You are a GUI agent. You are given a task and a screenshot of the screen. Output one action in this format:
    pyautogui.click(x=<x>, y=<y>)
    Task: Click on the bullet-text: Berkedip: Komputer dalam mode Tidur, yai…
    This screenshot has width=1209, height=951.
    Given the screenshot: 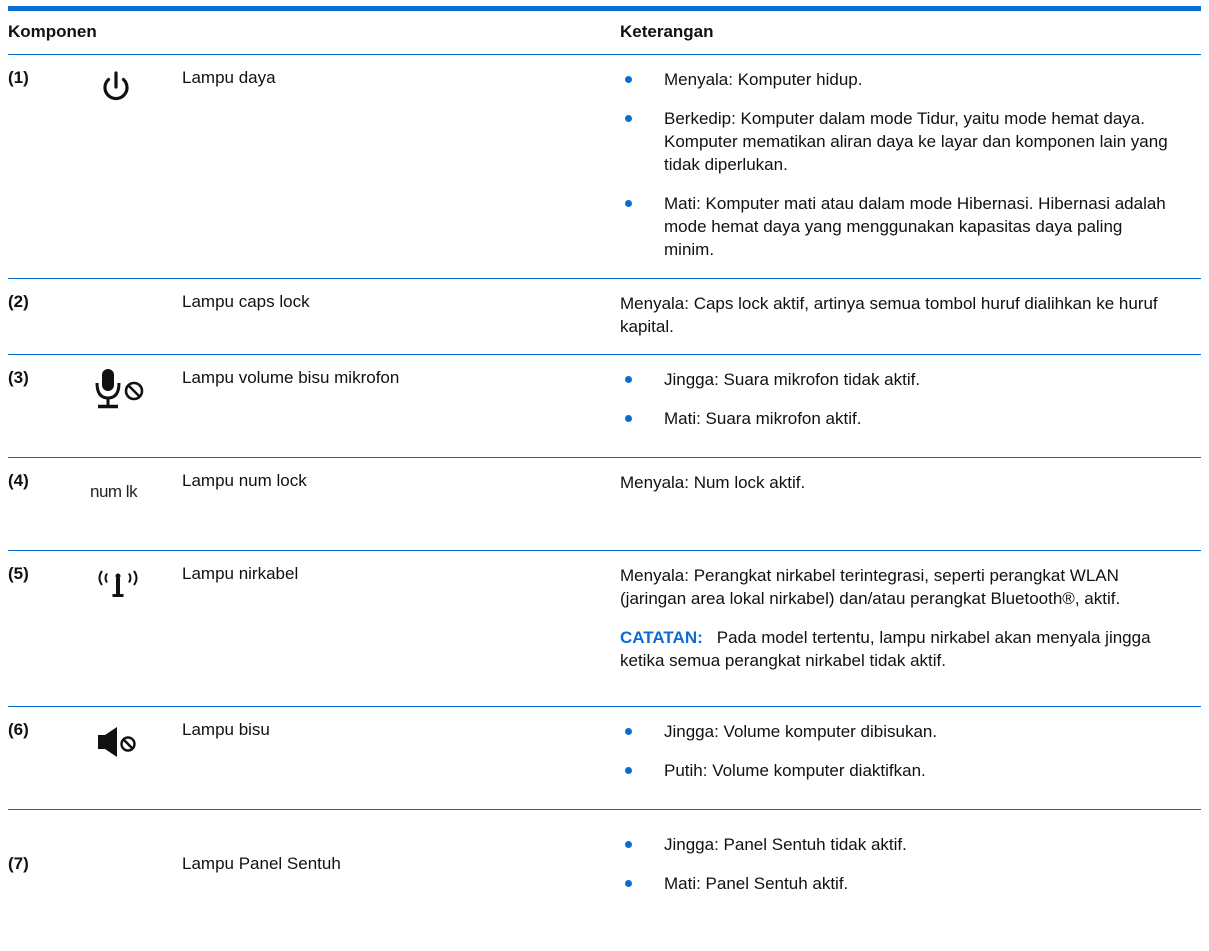 What is the action you would take?
    pyautogui.click(x=916, y=141)
    